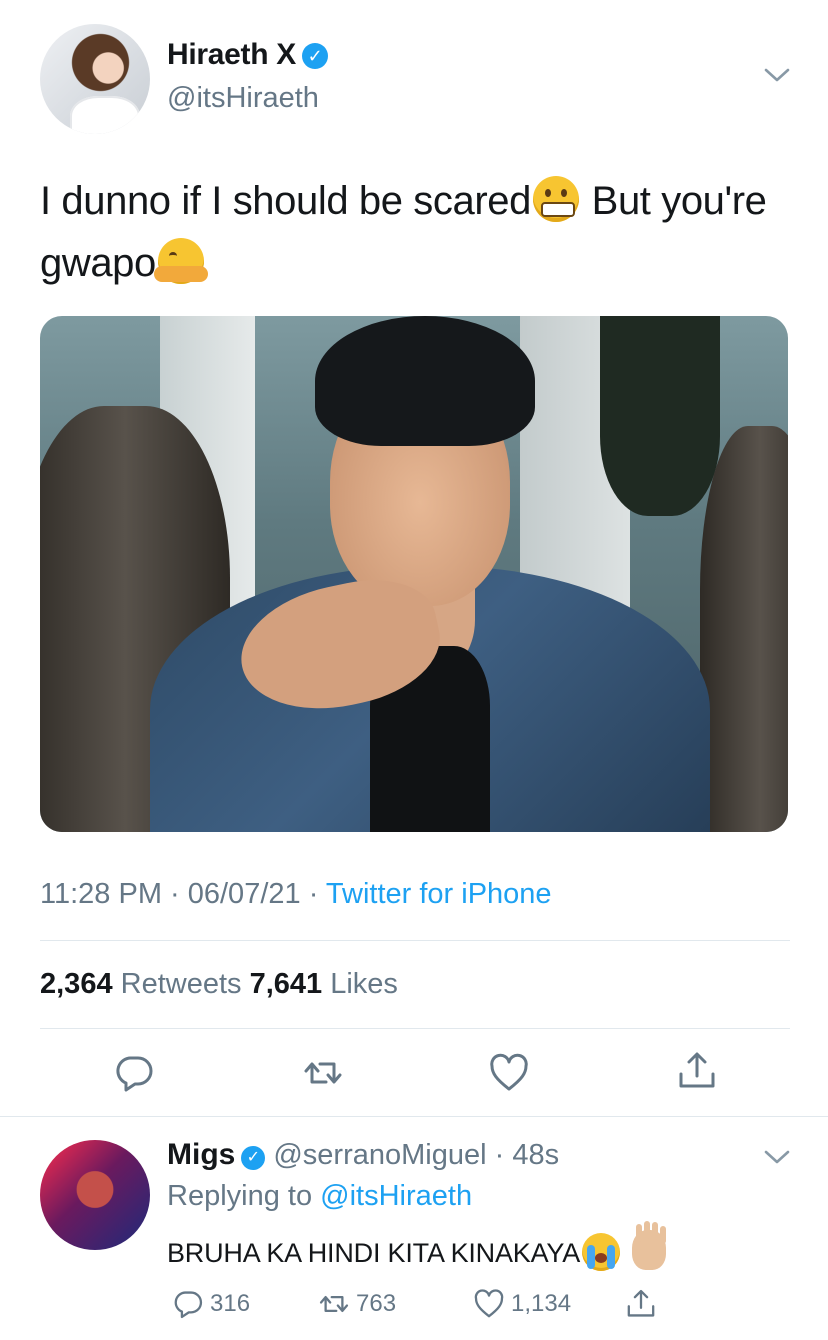 The image size is (828, 1340). What do you see at coordinates (201, 1154) in the screenshot?
I see `reply-author-name: Migs` at bounding box center [201, 1154].